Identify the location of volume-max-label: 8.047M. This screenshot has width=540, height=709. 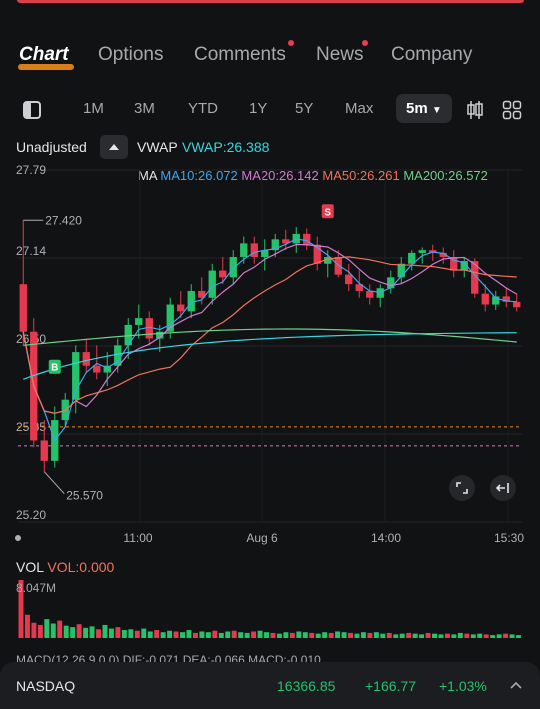
(36, 588).